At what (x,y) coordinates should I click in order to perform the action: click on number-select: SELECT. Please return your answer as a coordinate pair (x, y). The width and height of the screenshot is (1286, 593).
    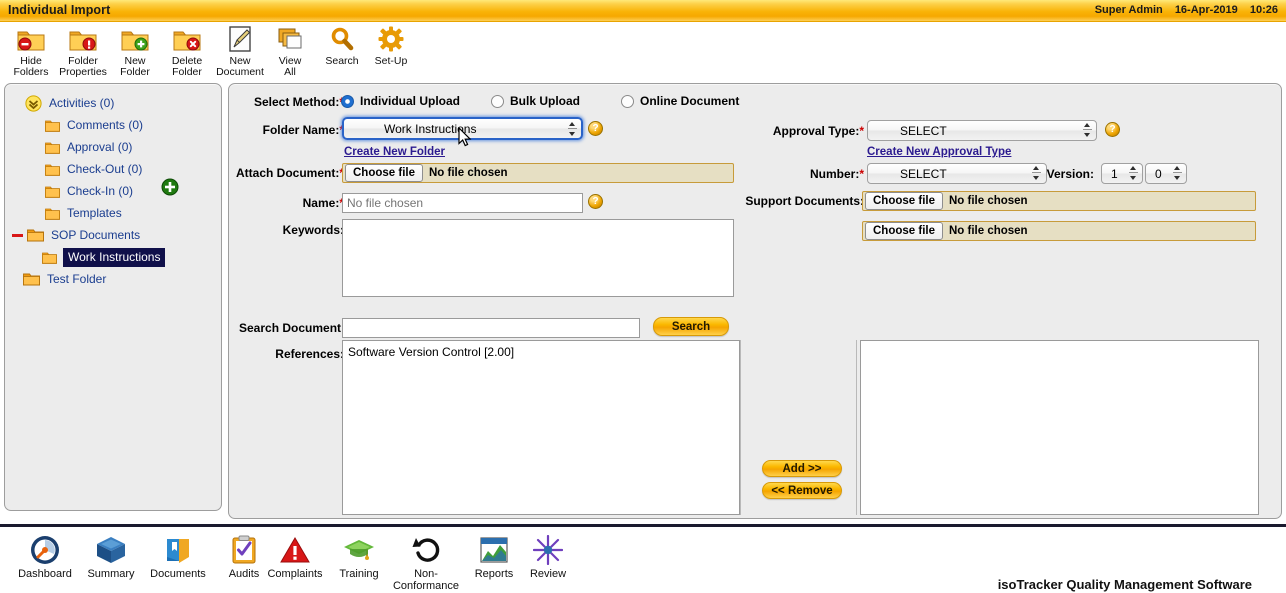
    Looking at the image, I should click on (957, 173).